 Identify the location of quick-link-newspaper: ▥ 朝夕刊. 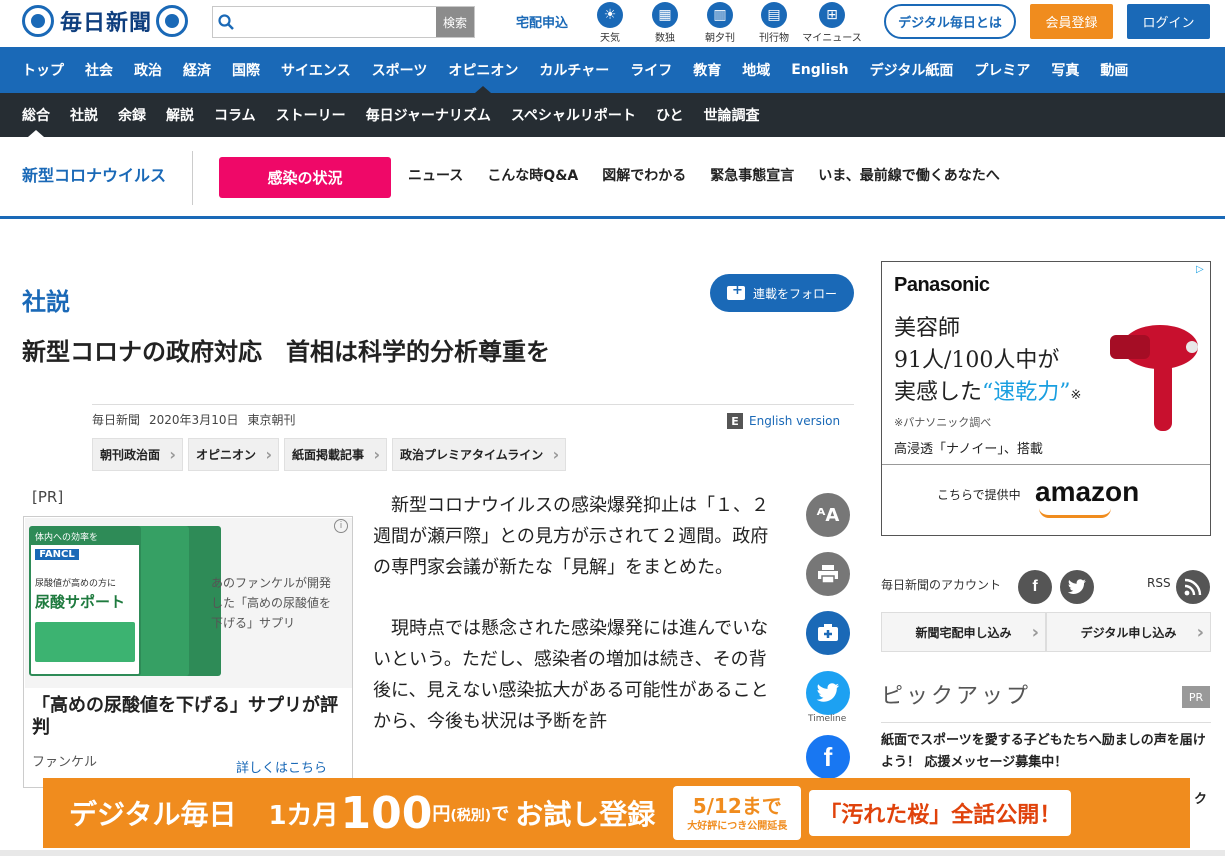
(720, 23).